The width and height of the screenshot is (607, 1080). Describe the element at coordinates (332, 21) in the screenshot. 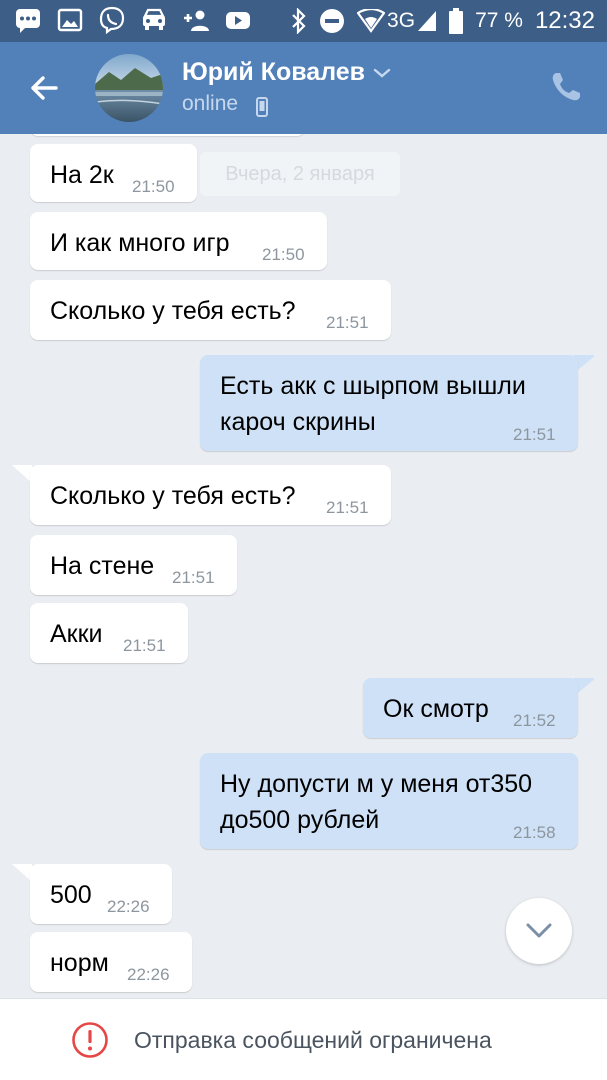

I see `do-not-disturb-icon` at that location.